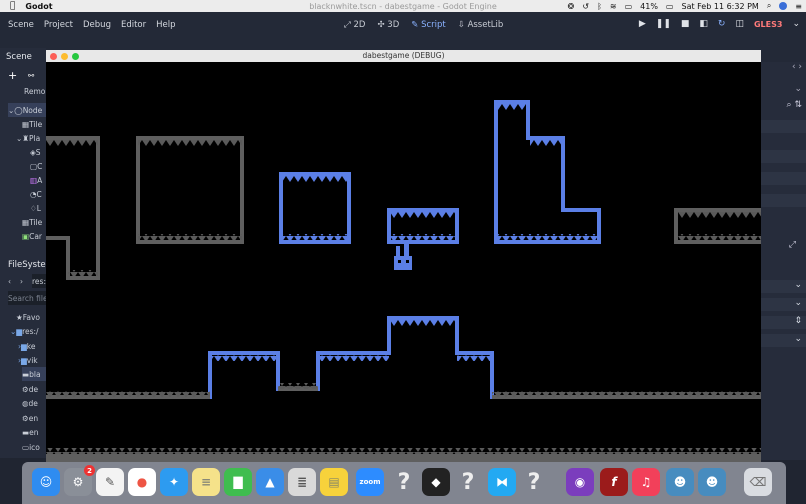 The width and height of the screenshot is (806, 504). Describe the element at coordinates (21, 25) in the screenshot. I see `menu-scene: Scene` at that location.